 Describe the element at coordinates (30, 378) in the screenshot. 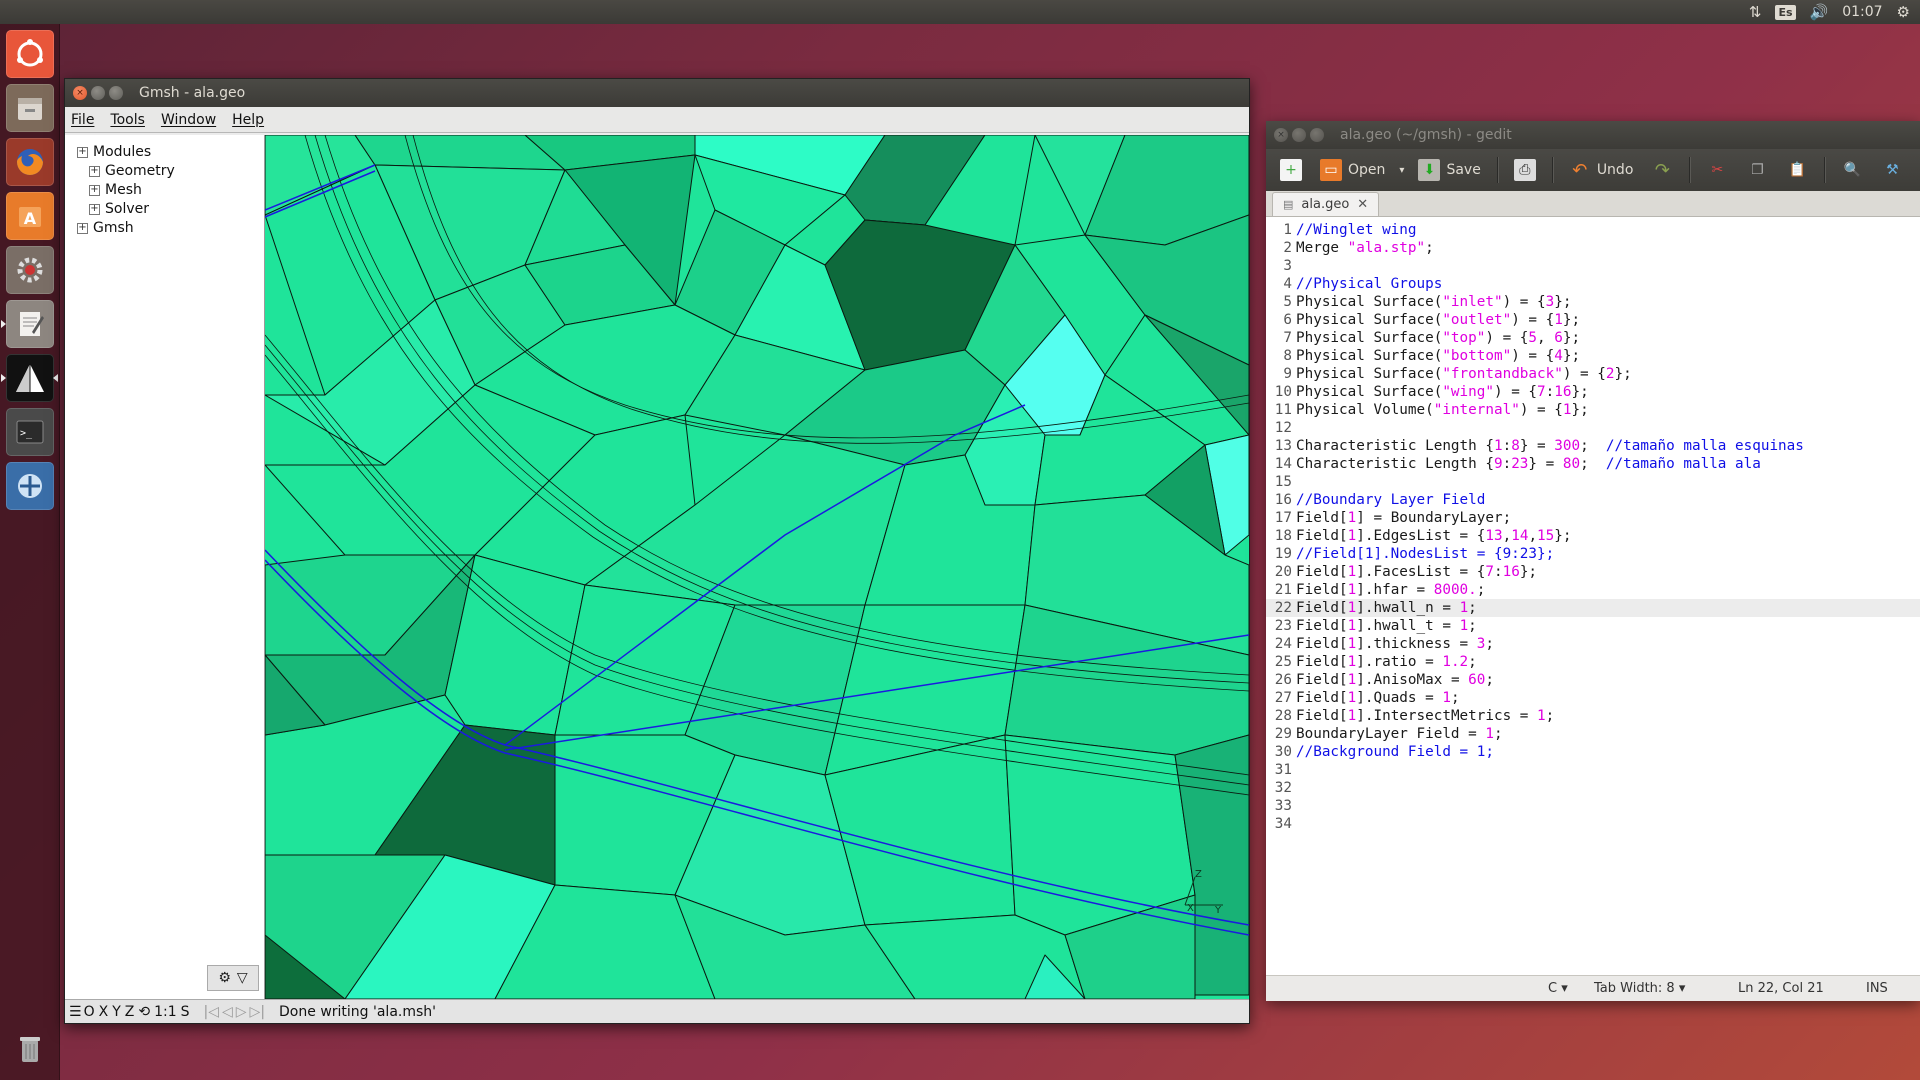

I see `gmsh-icon` at that location.